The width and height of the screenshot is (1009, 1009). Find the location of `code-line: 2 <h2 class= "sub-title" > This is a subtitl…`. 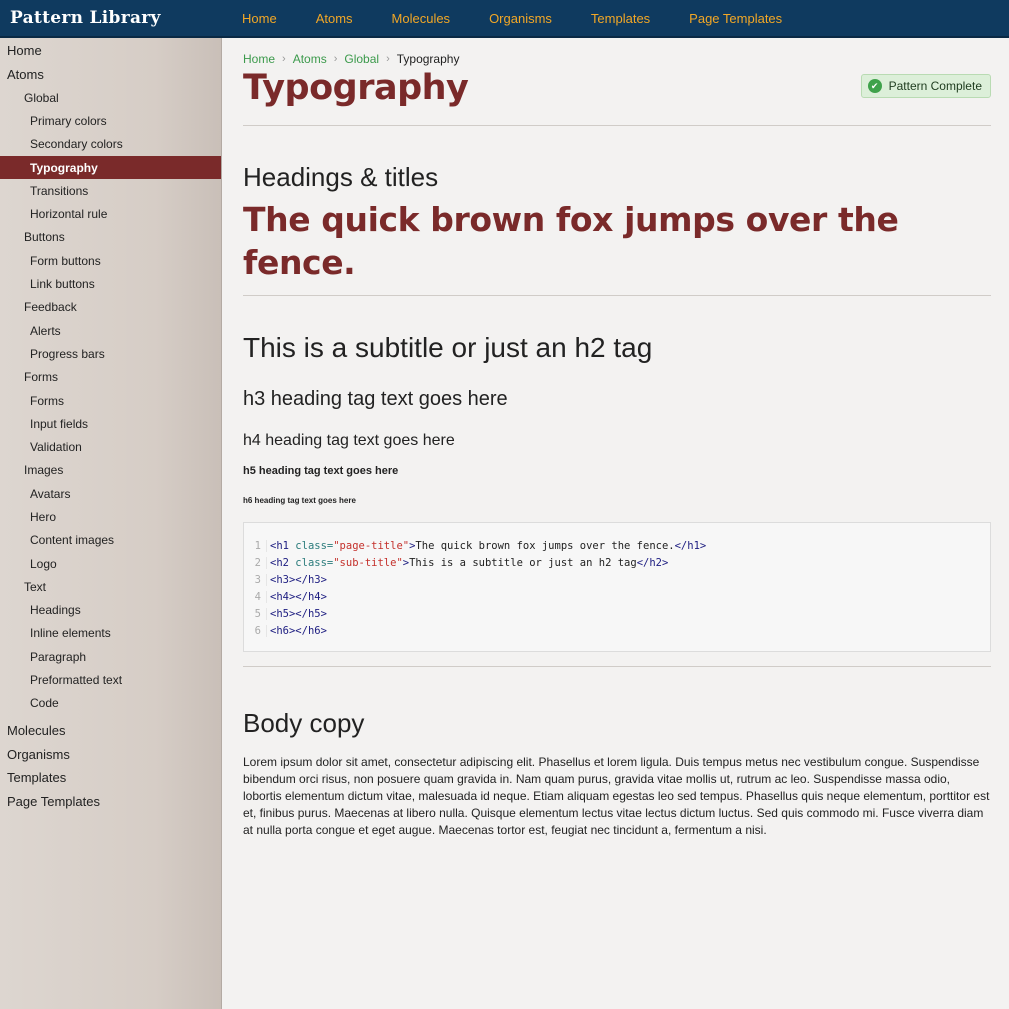

code-line: 2 <h2 class= "sub-title" > This is a subtitl… is located at coordinates (617, 562).